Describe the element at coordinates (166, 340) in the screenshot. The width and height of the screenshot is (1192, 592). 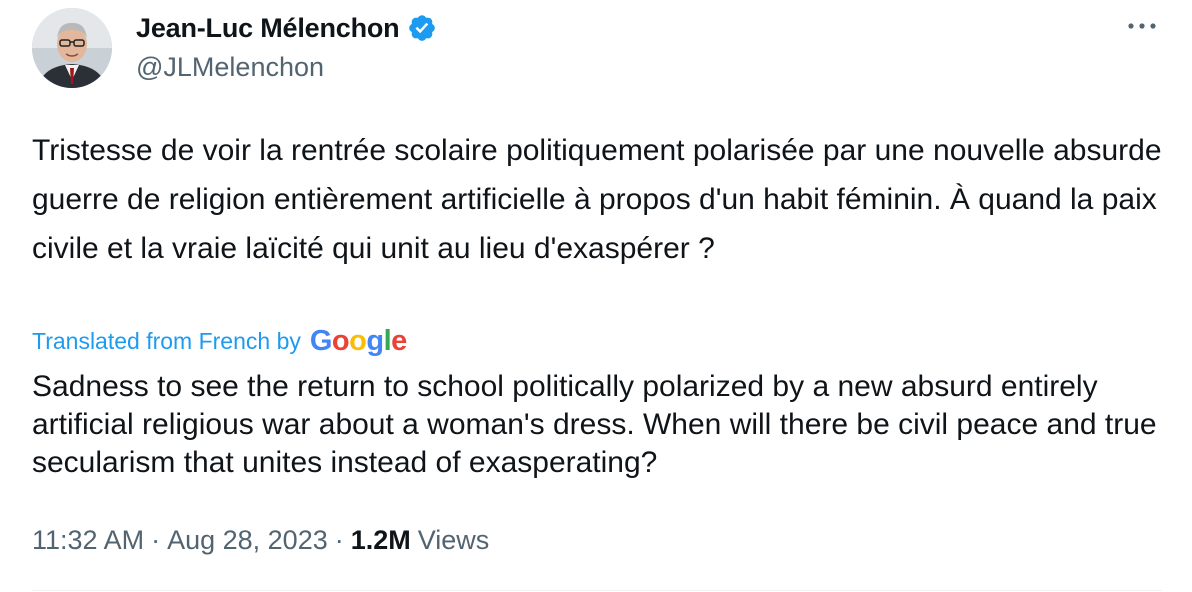
I see `translated-label: Translated from French by` at that location.